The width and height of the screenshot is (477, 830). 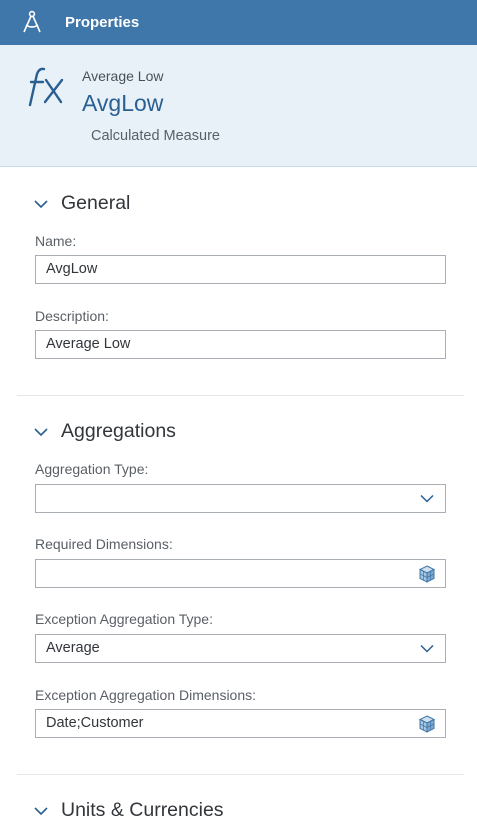 I want to click on section-title: Units & Currencies, so click(x=142, y=810).